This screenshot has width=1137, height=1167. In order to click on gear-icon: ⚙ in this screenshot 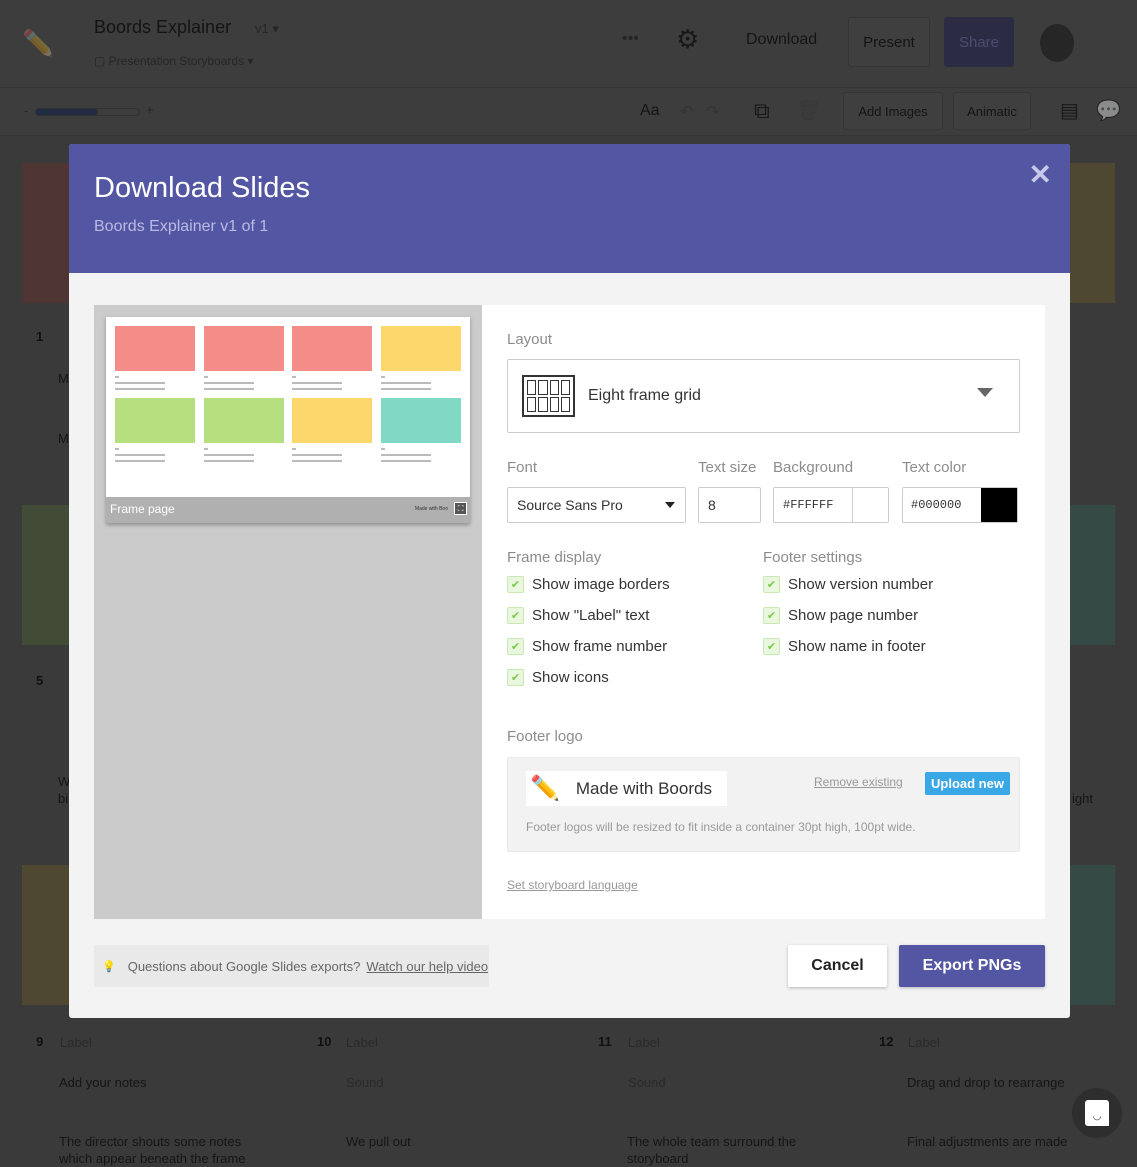, I will do `click(687, 39)`.